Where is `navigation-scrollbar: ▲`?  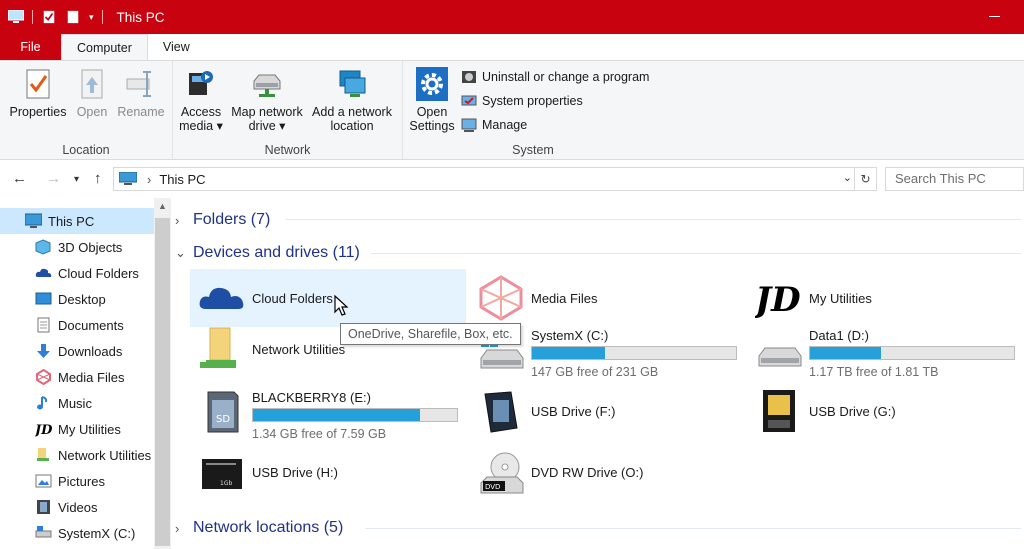
navigation-scrollbar: ▲ is located at coordinates (162, 373).